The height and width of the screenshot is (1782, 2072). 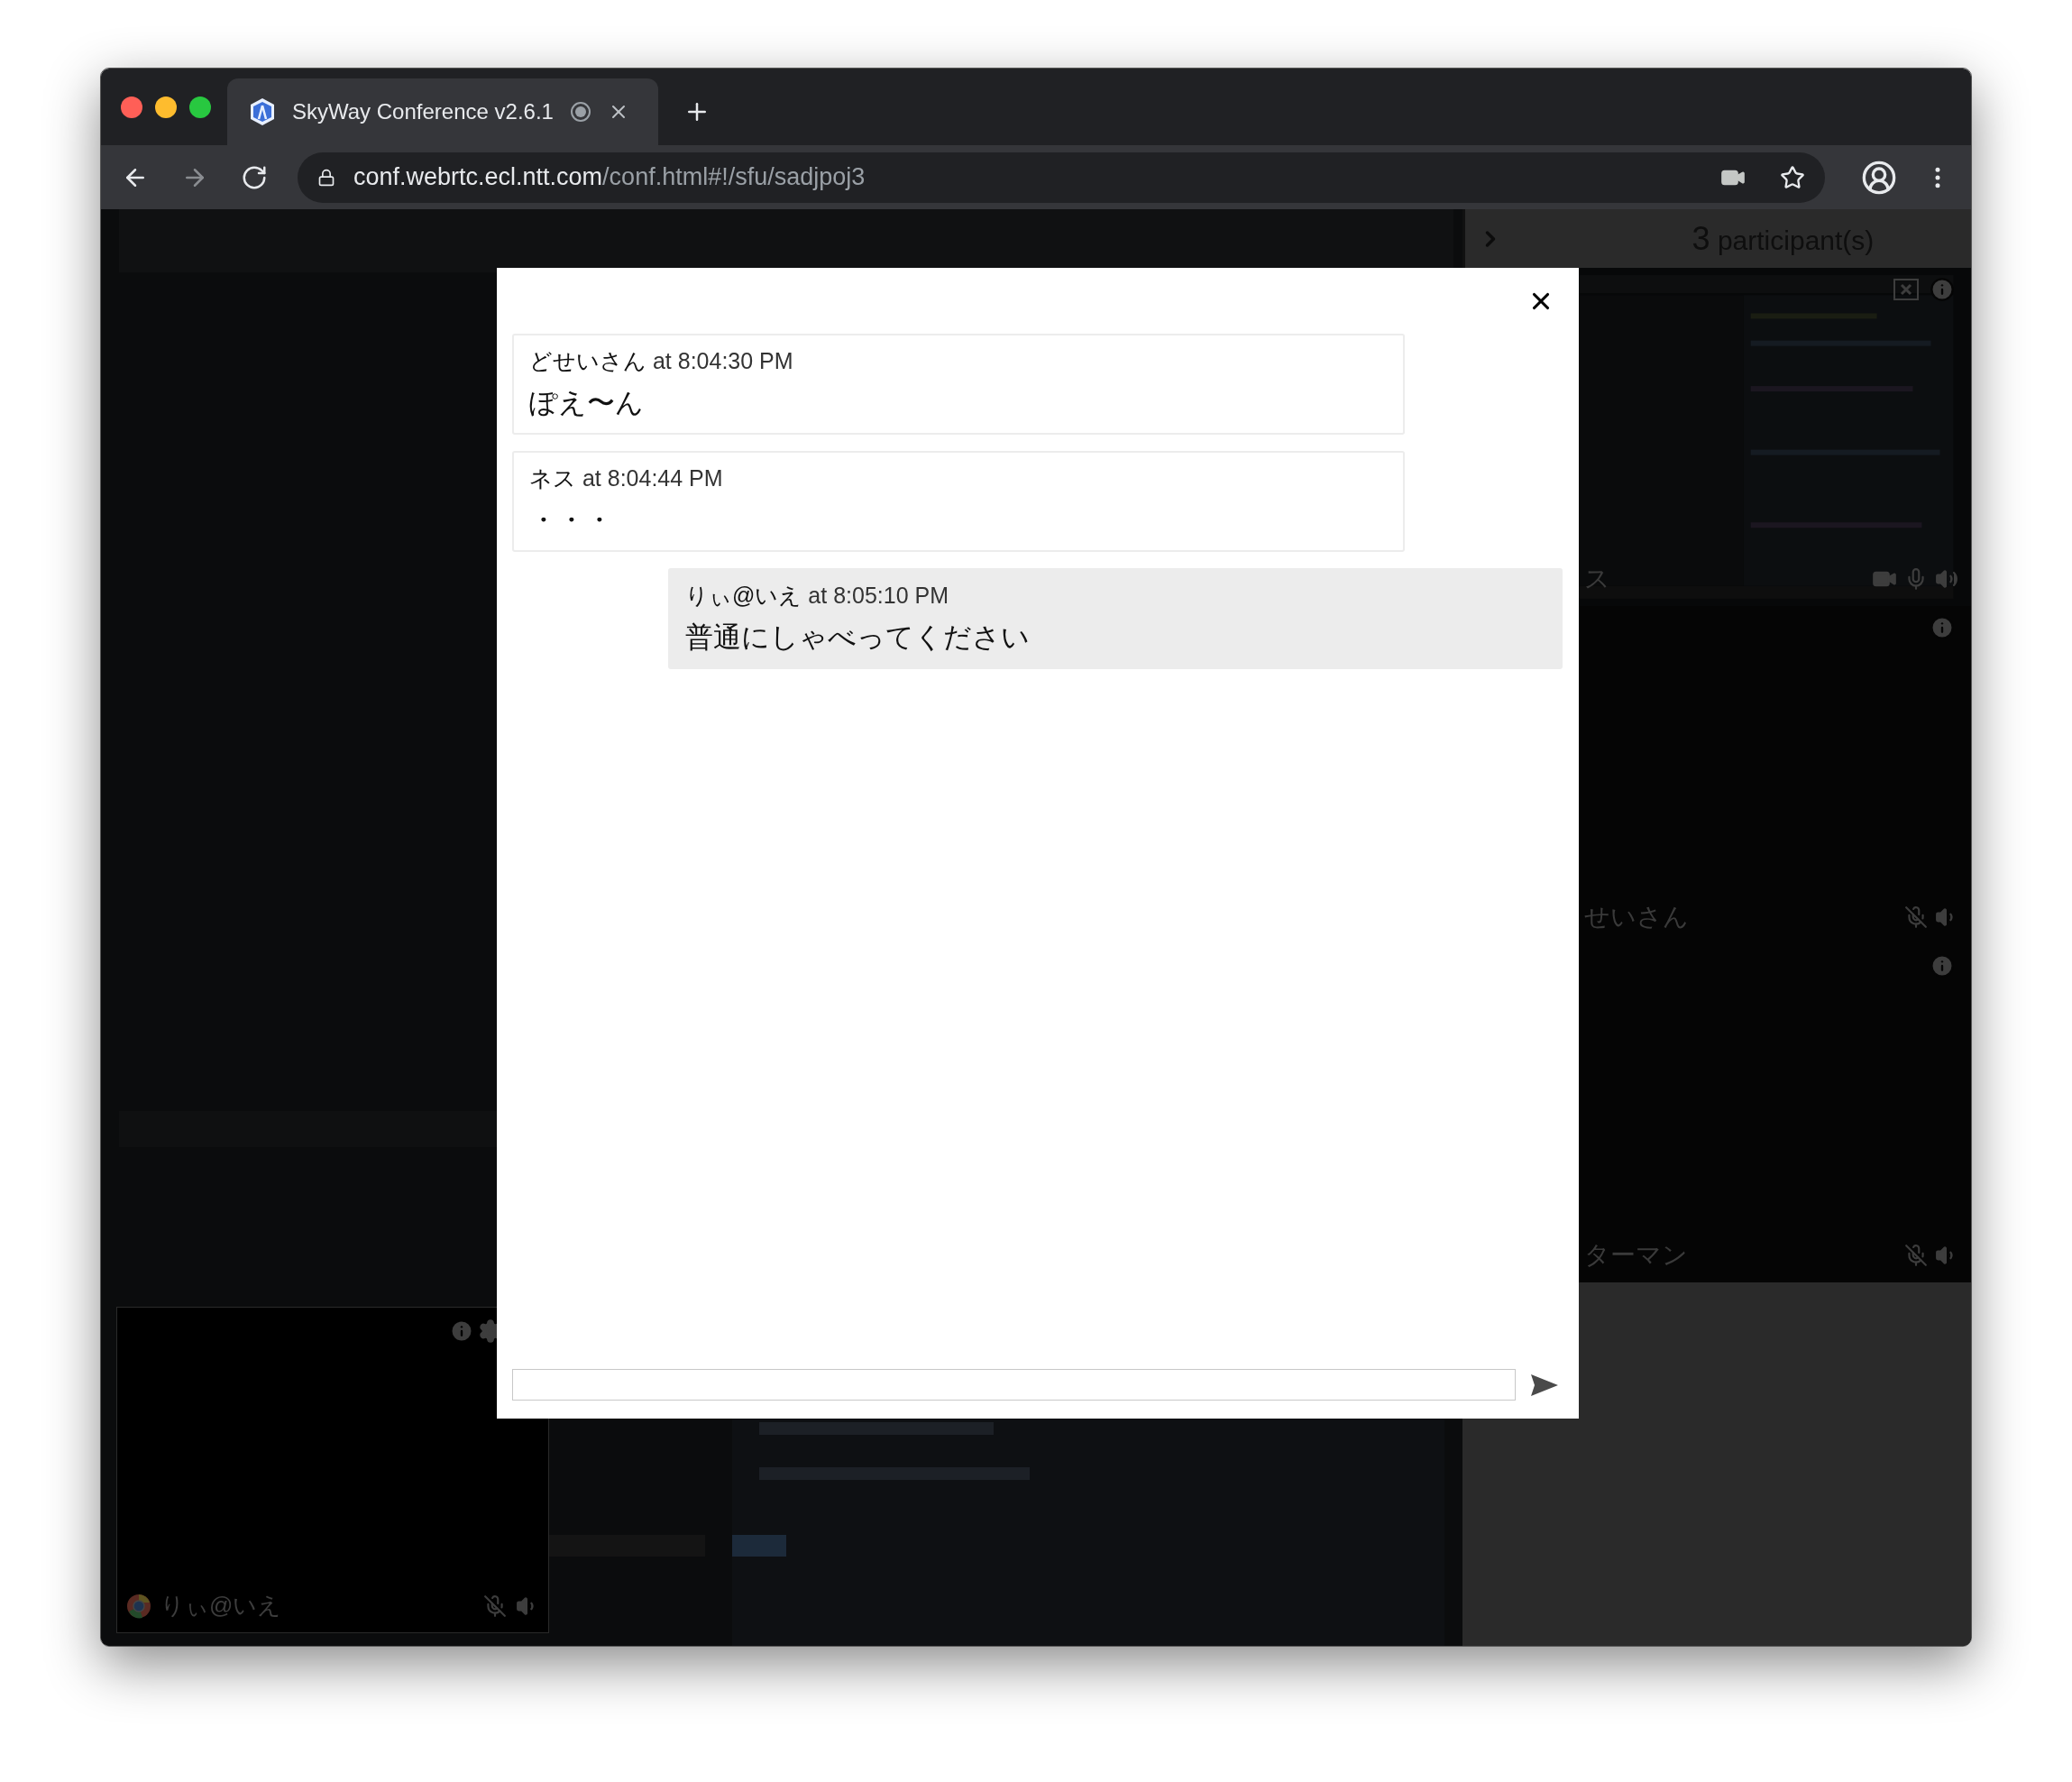 What do you see at coordinates (131, 107) in the screenshot?
I see `close-window-button` at bounding box center [131, 107].